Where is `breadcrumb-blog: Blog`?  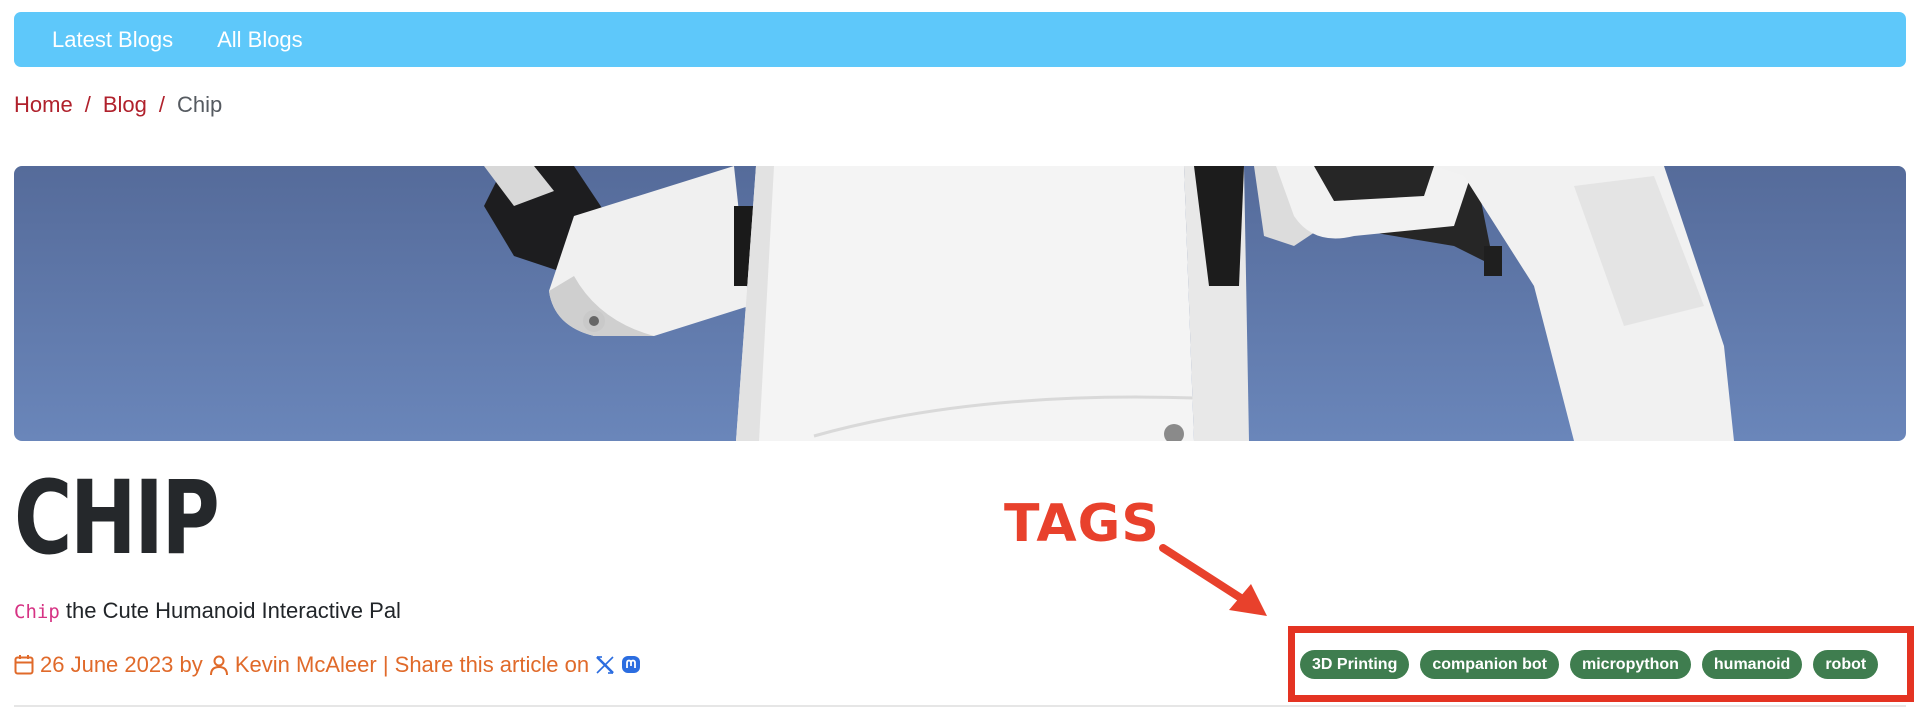
breadcrumb-blog: Blog is located at coordinates (125, 105).